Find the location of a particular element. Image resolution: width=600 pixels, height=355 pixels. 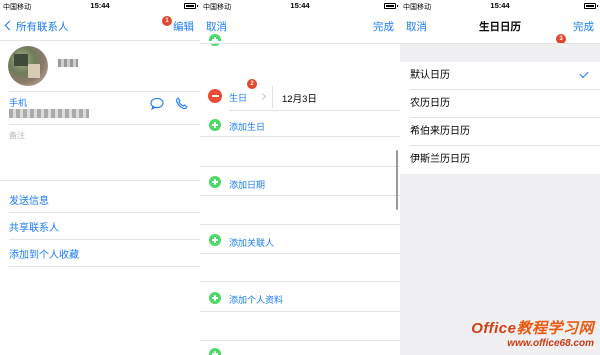

back-button: 所有联系人 is located at coordinates (36, 26).